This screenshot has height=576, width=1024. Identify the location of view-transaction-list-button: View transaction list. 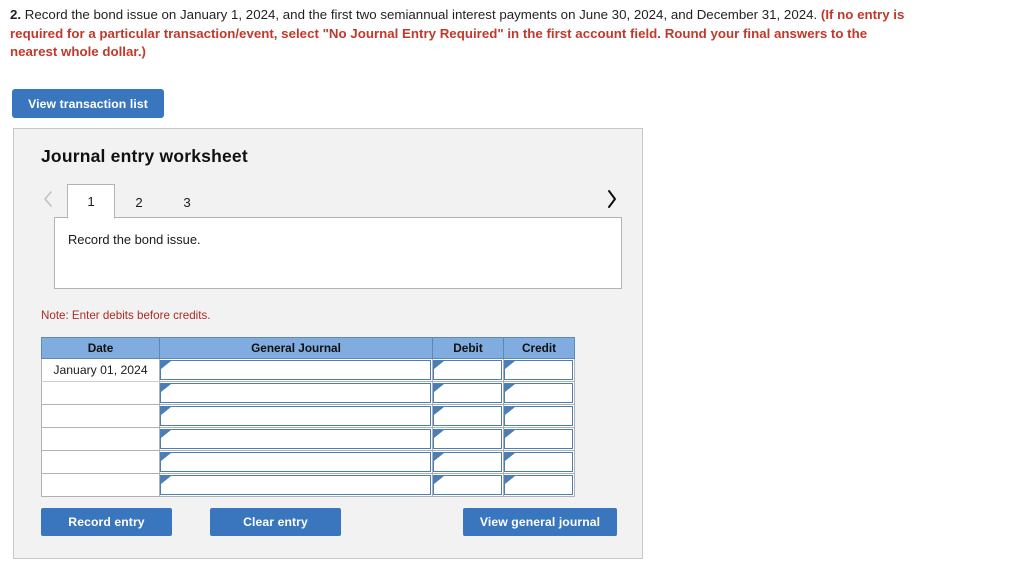
(88, 103).